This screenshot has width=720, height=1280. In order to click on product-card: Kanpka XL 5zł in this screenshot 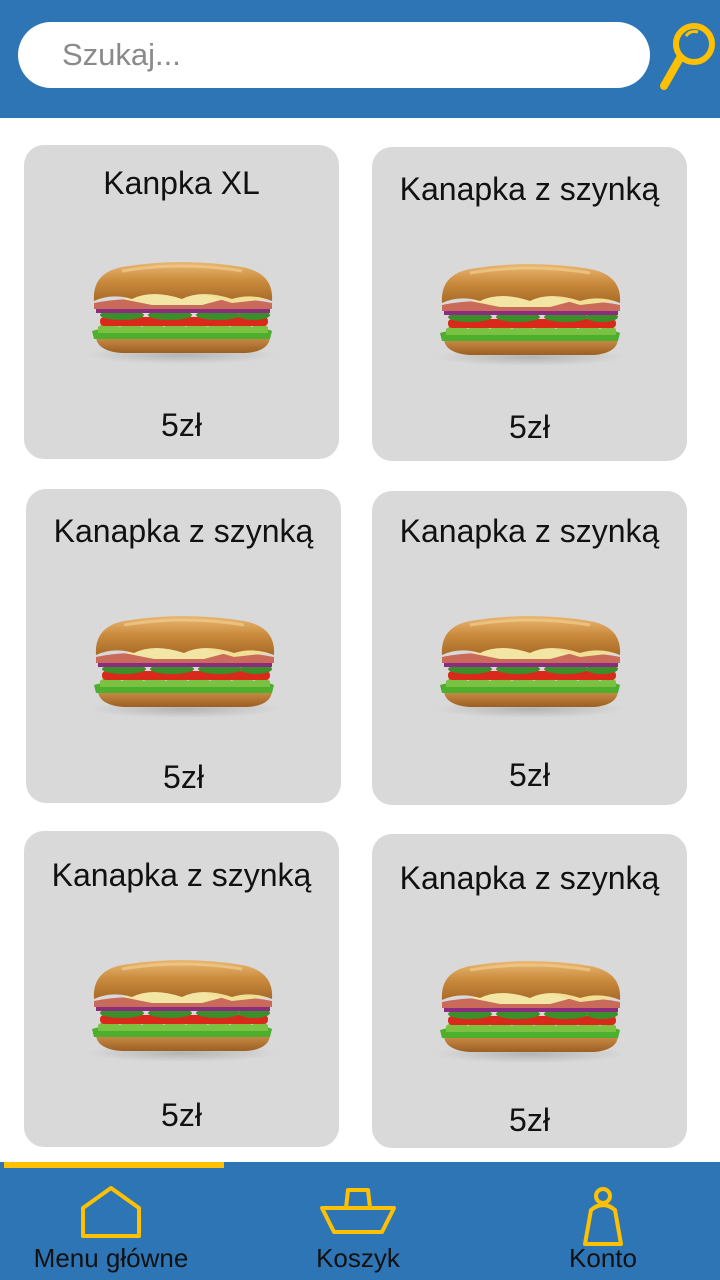, I will do `click(181, 302)`.